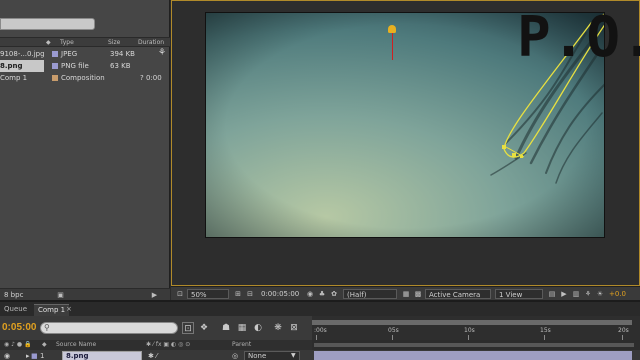 The image size is (640, 360). What do you see at coordinates (241, 344) in the screenshot?
I see `column-parent: Parent` at bounding box center [241, 344].